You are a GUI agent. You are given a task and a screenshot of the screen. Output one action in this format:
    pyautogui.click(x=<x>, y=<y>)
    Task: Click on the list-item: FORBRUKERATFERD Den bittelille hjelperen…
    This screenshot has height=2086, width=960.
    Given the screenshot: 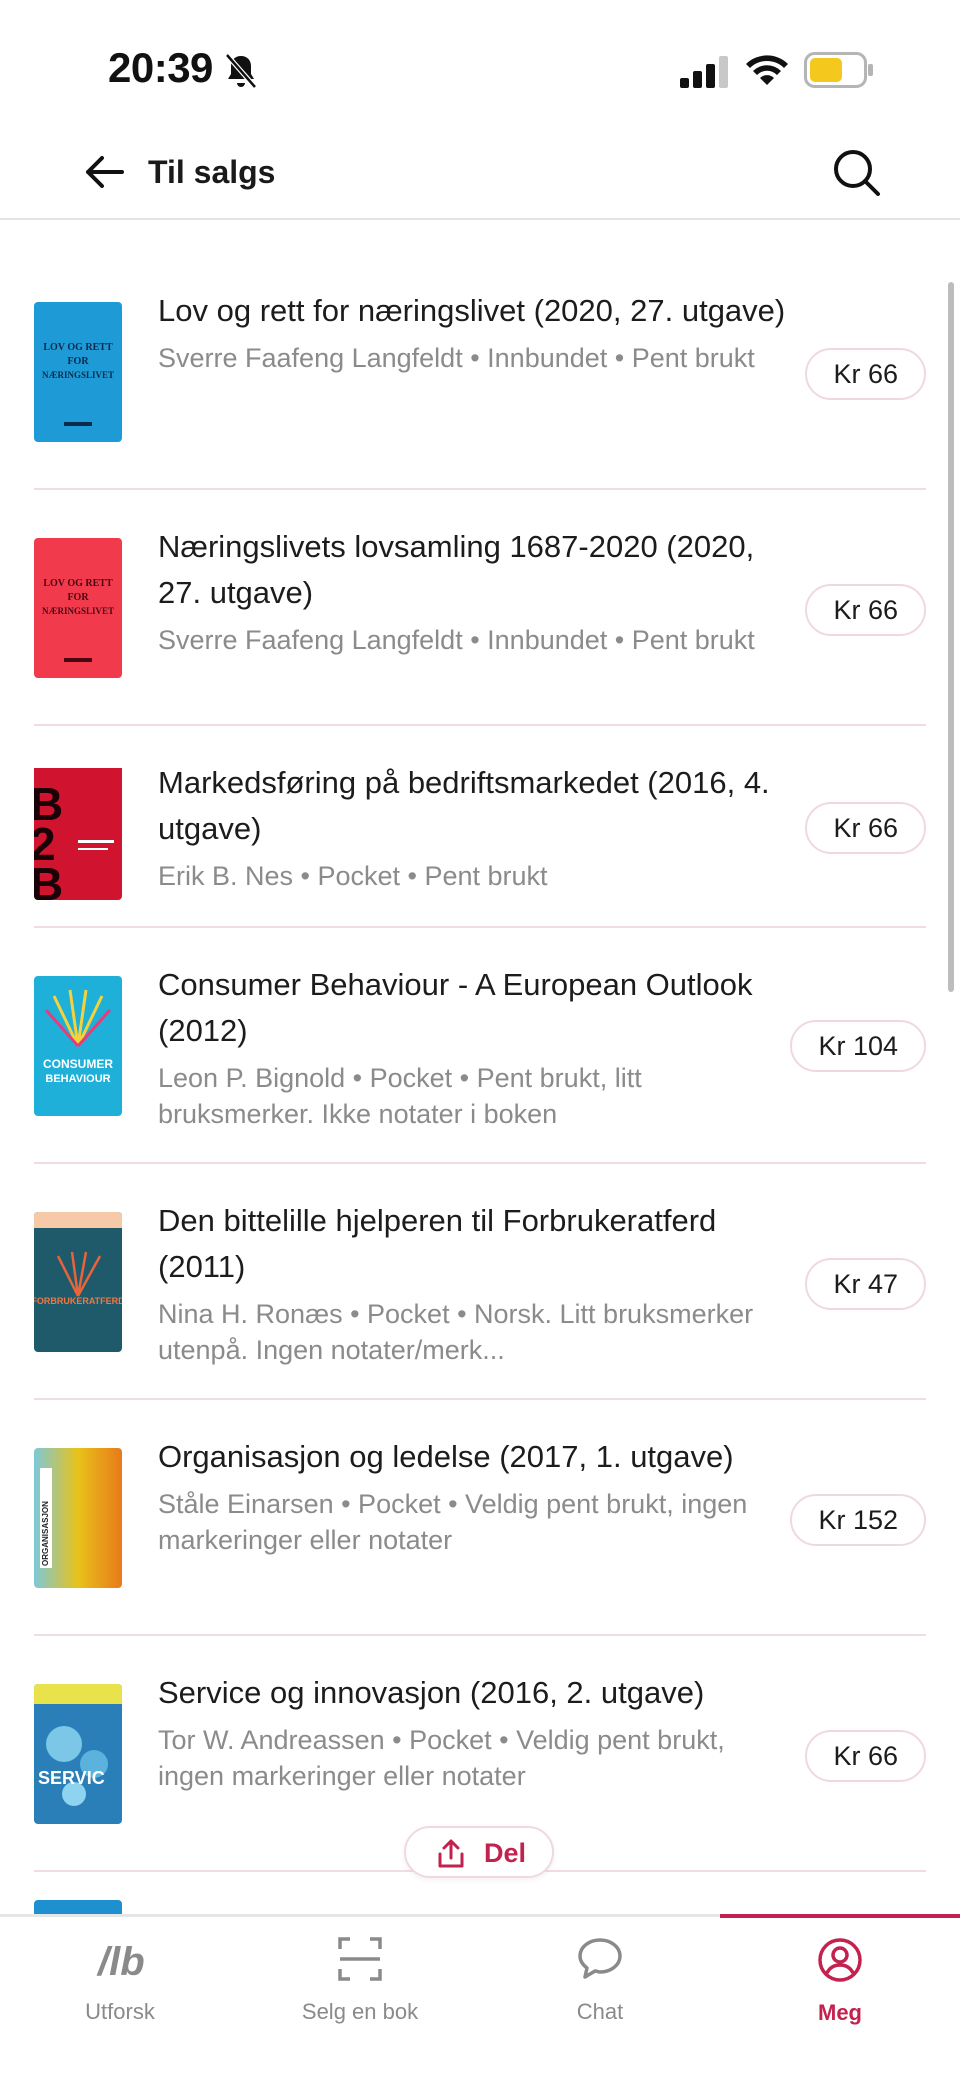 What is the action you would take?
    pyautogui.click(x=480, y=1282)
    